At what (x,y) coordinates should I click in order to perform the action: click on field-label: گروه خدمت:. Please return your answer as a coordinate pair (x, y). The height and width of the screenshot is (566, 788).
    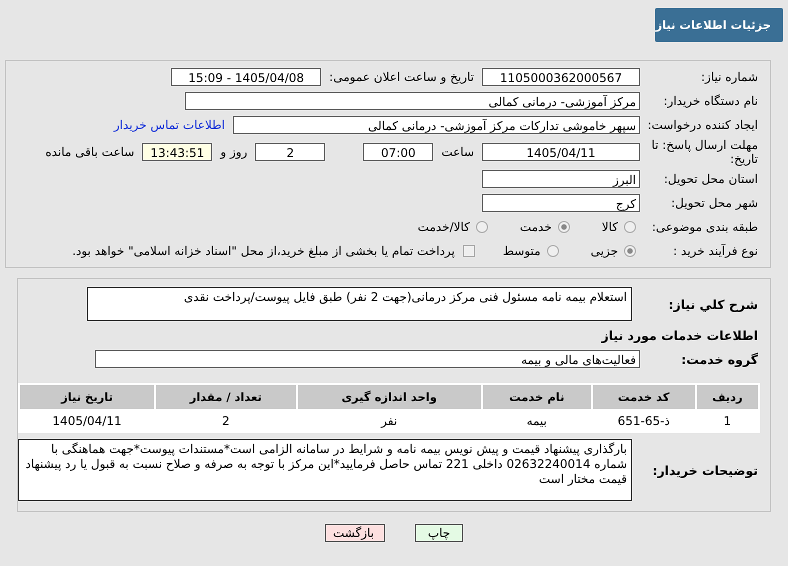
    Looking at the image, I should click on (719, 359).